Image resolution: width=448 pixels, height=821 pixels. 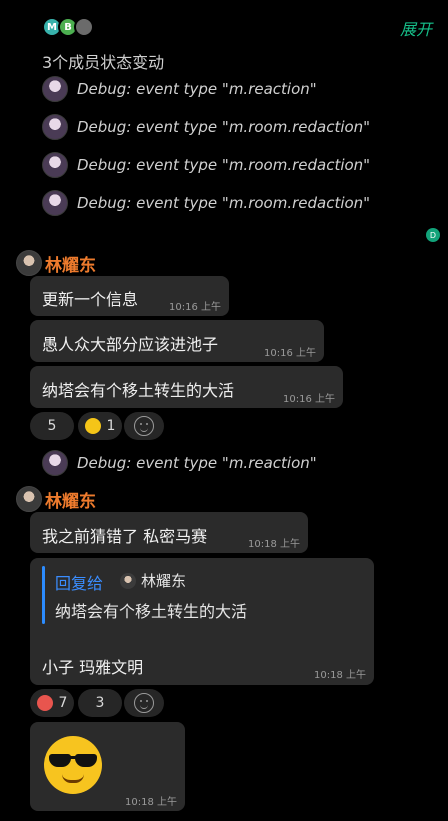 I want to click on sticker-message: 10:18 上午, so click(x=107, y=766).